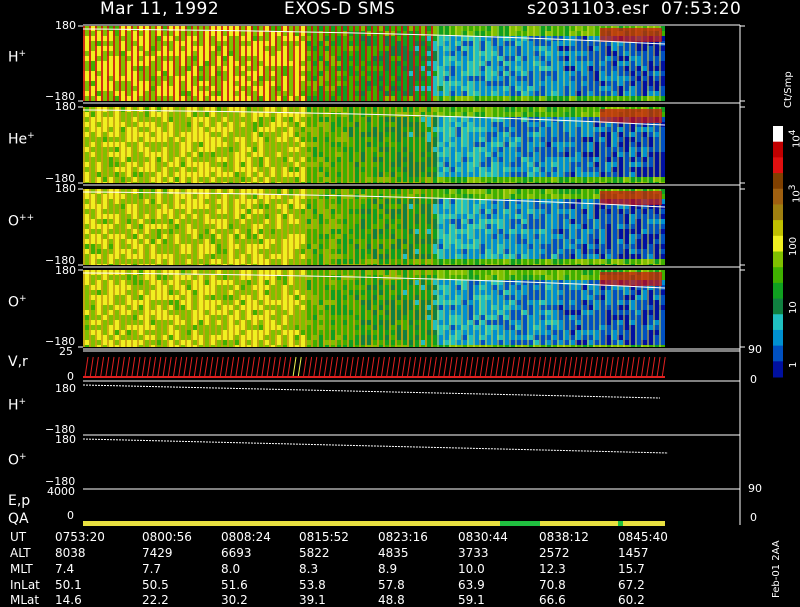 The image size is (800, 607). Describe the element at coordinates (17, 405) in the screenshot. I see `panel-label-h-plus-line: H+` at that location.